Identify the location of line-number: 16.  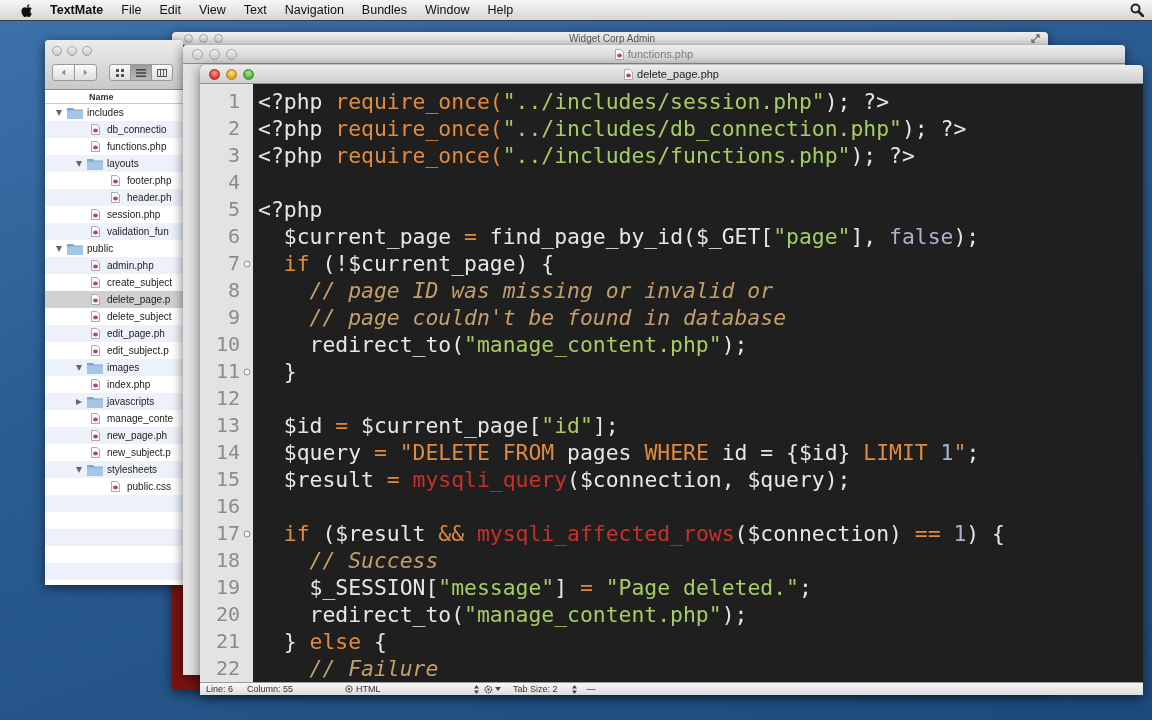
(227, 506).